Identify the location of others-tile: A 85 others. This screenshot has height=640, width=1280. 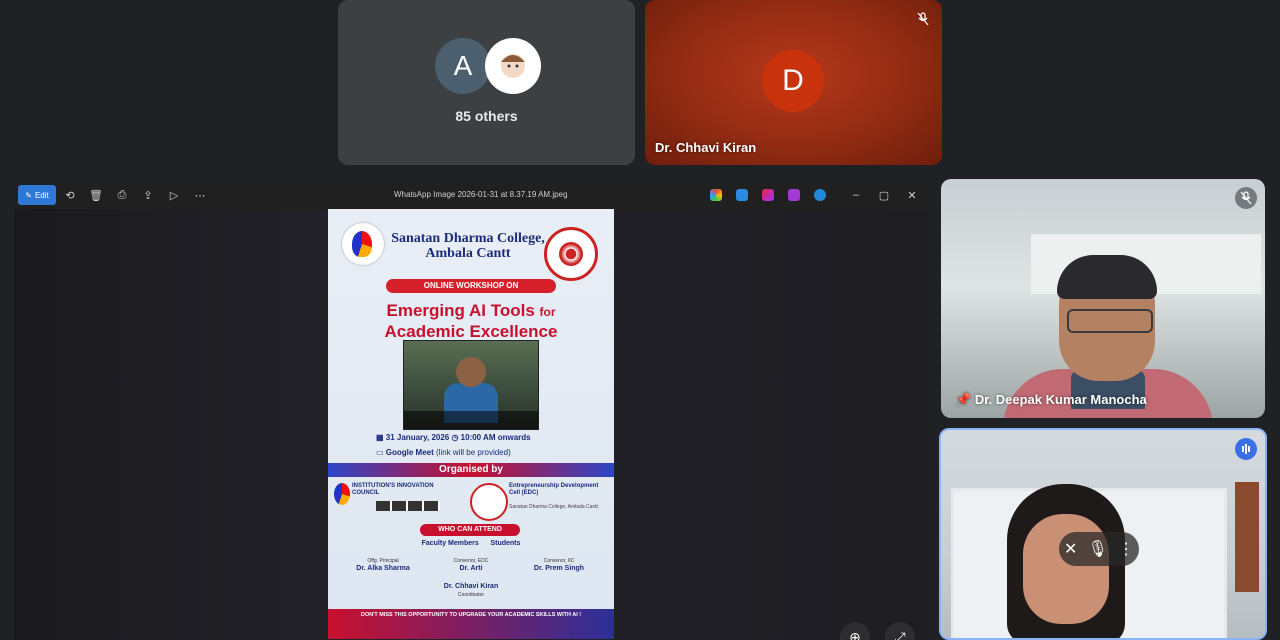
(486, 82).